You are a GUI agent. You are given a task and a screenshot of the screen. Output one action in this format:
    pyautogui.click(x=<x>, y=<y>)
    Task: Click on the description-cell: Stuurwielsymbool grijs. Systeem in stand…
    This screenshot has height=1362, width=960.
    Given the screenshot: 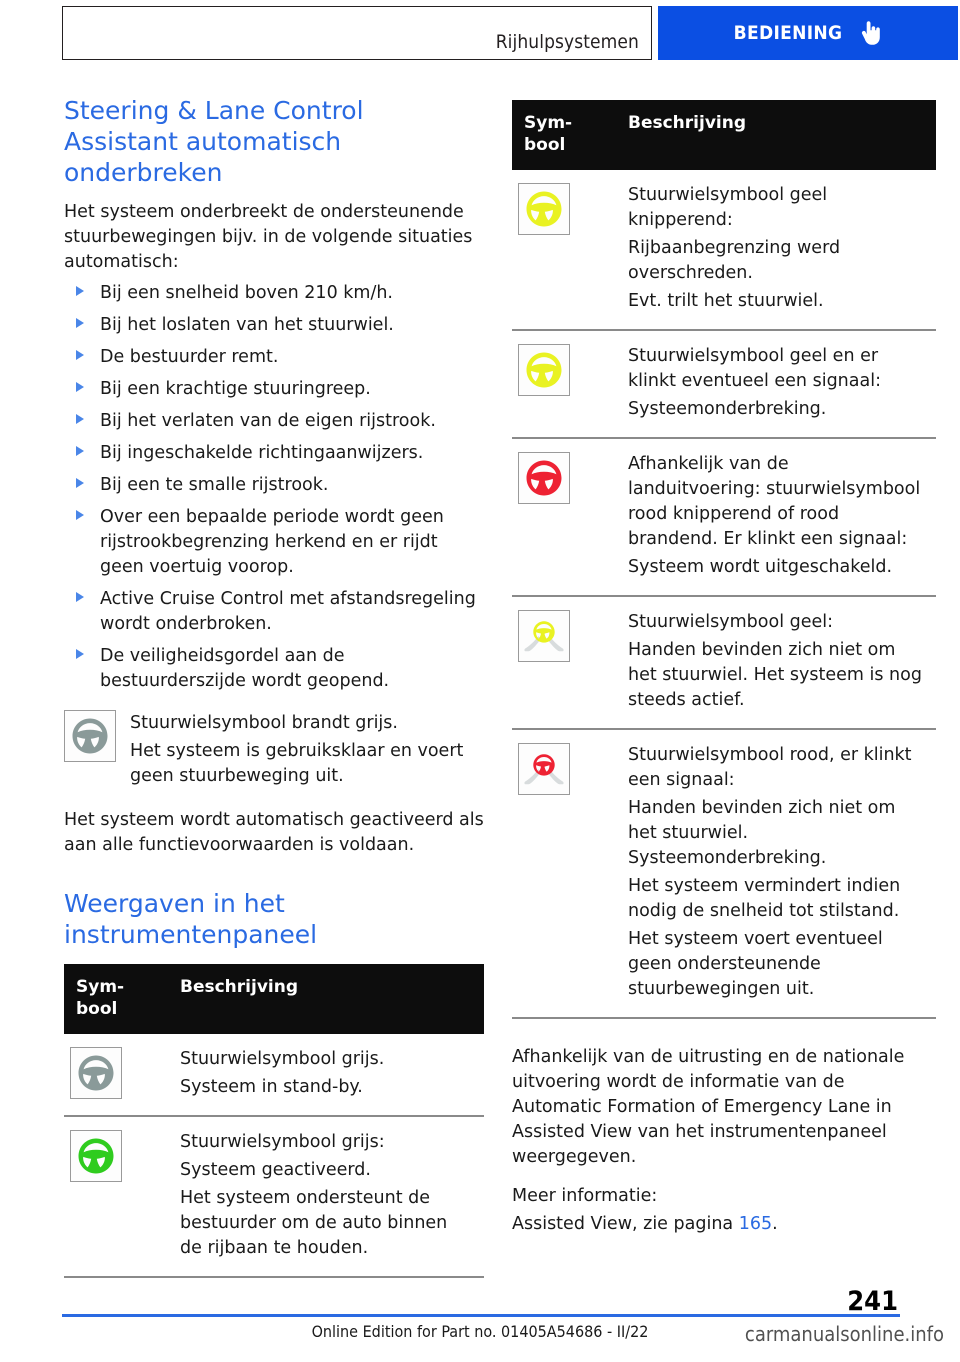 What is the action you would take?
    pyautogui.click(x=327, y=1075)
    